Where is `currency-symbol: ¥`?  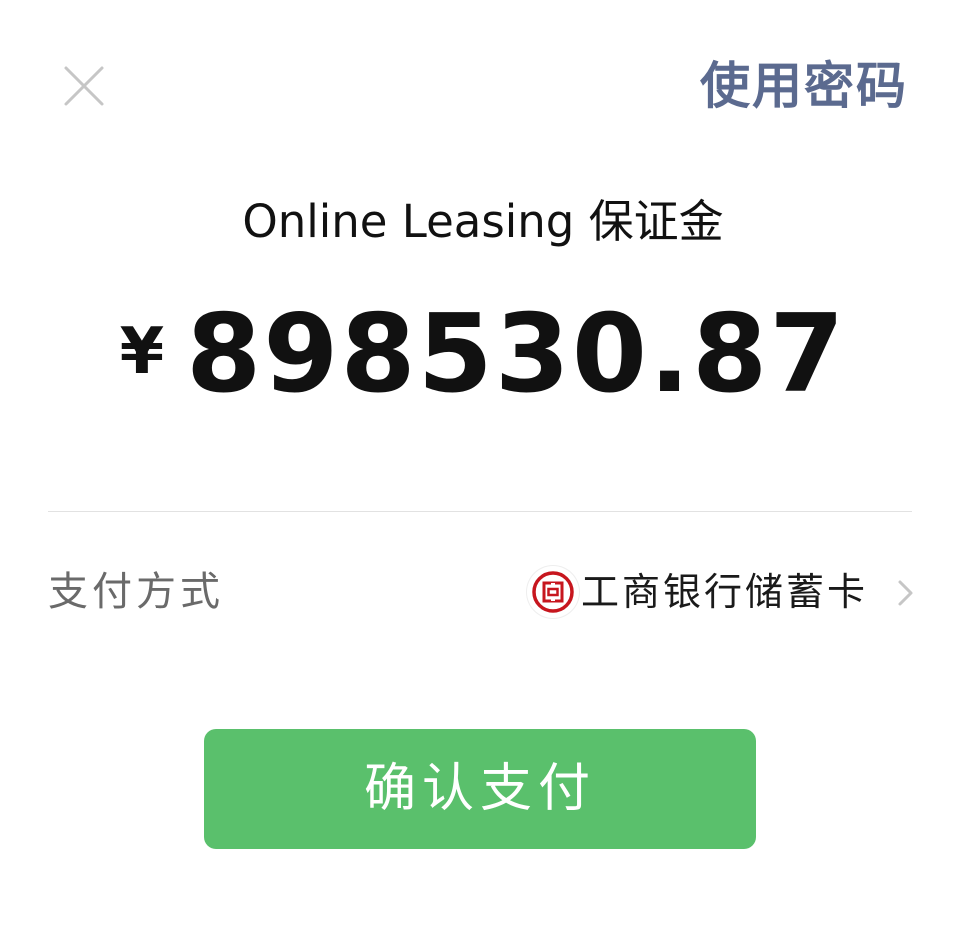
currency-symbol: ¥ is located at coordinates (142, 352).